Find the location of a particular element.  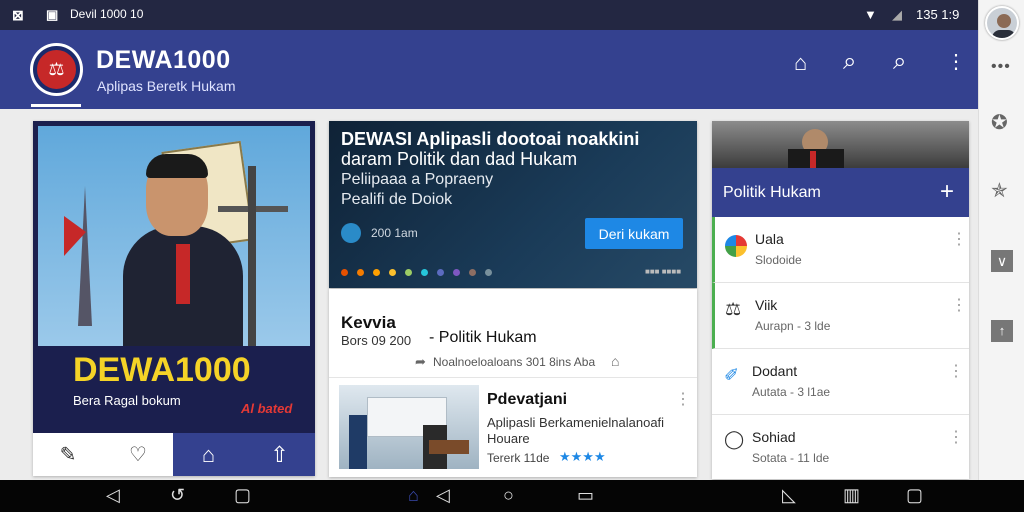

rotate-icon: ↺ is located at coordinates (177, 495).